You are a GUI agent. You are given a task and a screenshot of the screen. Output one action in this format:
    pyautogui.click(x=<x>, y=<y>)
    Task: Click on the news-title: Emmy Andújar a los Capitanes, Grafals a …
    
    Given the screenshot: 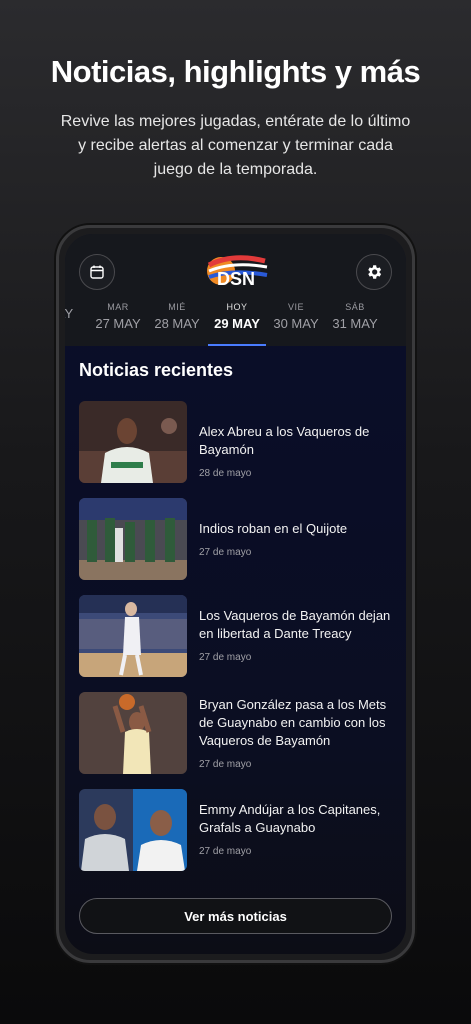 What is the action you would take?
    pyautogui.click(x=290, y=818)
    